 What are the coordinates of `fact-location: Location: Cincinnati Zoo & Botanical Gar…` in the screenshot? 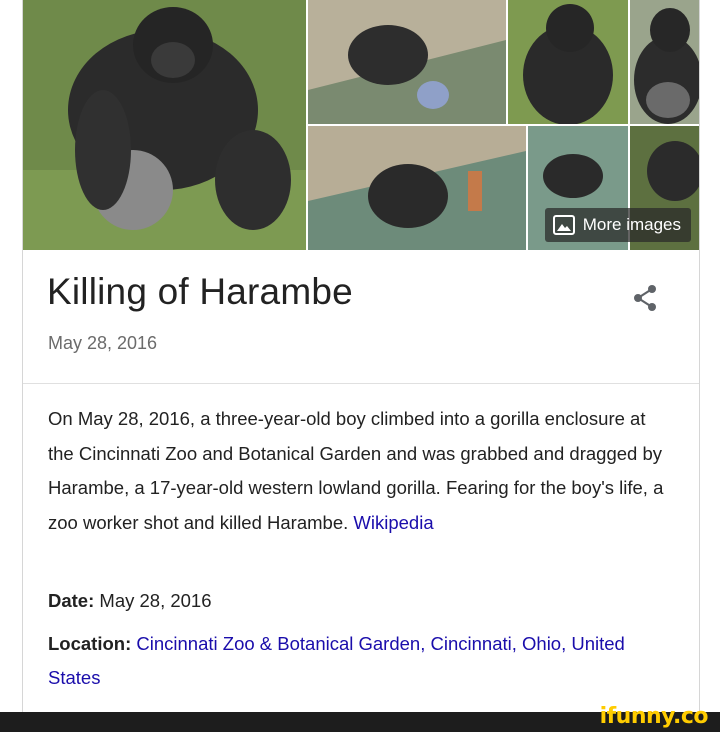 It's located at (363, 661).